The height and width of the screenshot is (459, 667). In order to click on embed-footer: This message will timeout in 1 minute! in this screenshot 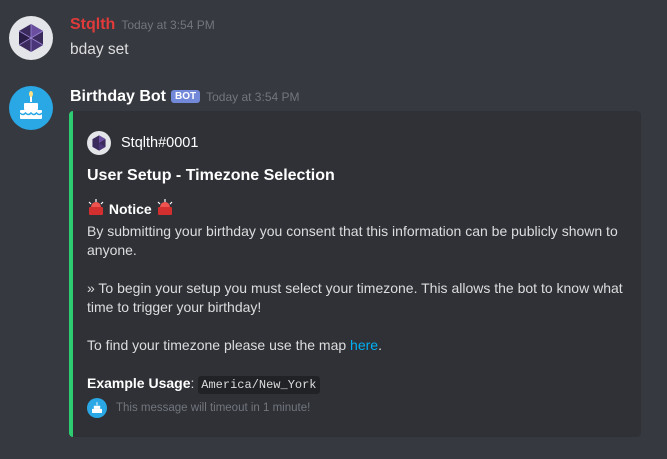, I will do `click(198, 408)`.